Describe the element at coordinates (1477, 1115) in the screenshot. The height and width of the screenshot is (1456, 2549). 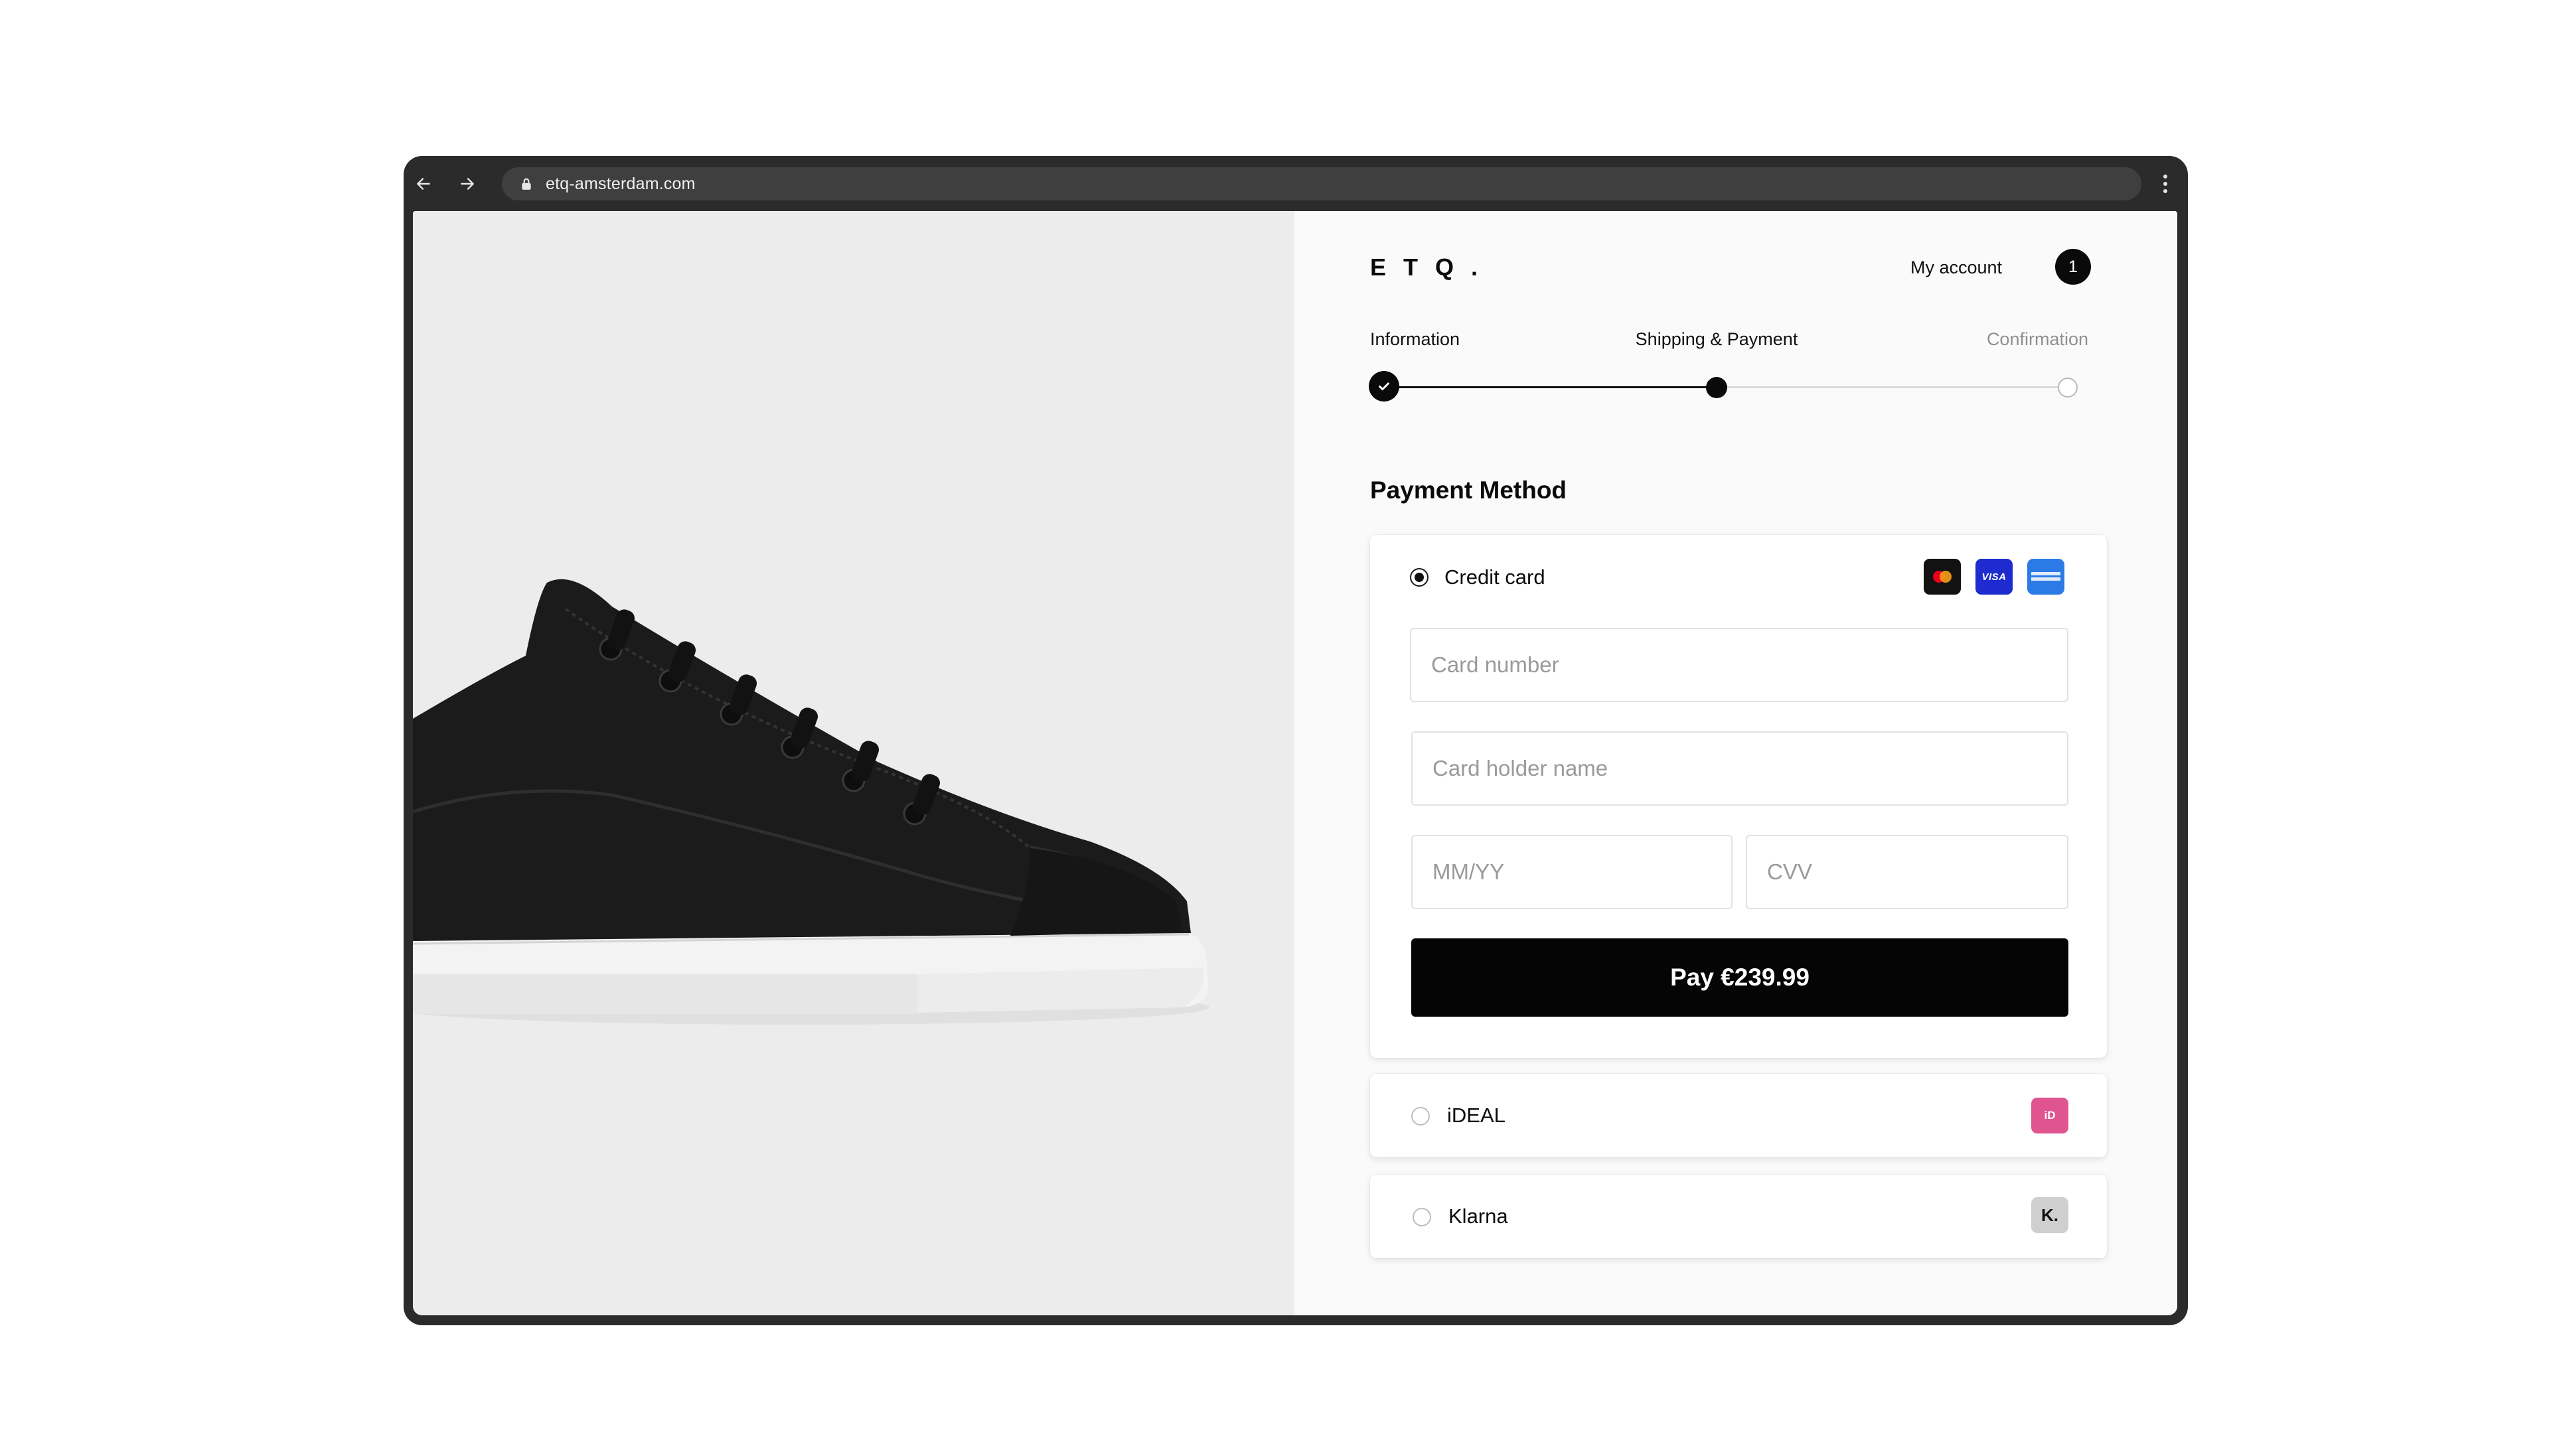
I see `ideal-label: iDEAL` at that location.